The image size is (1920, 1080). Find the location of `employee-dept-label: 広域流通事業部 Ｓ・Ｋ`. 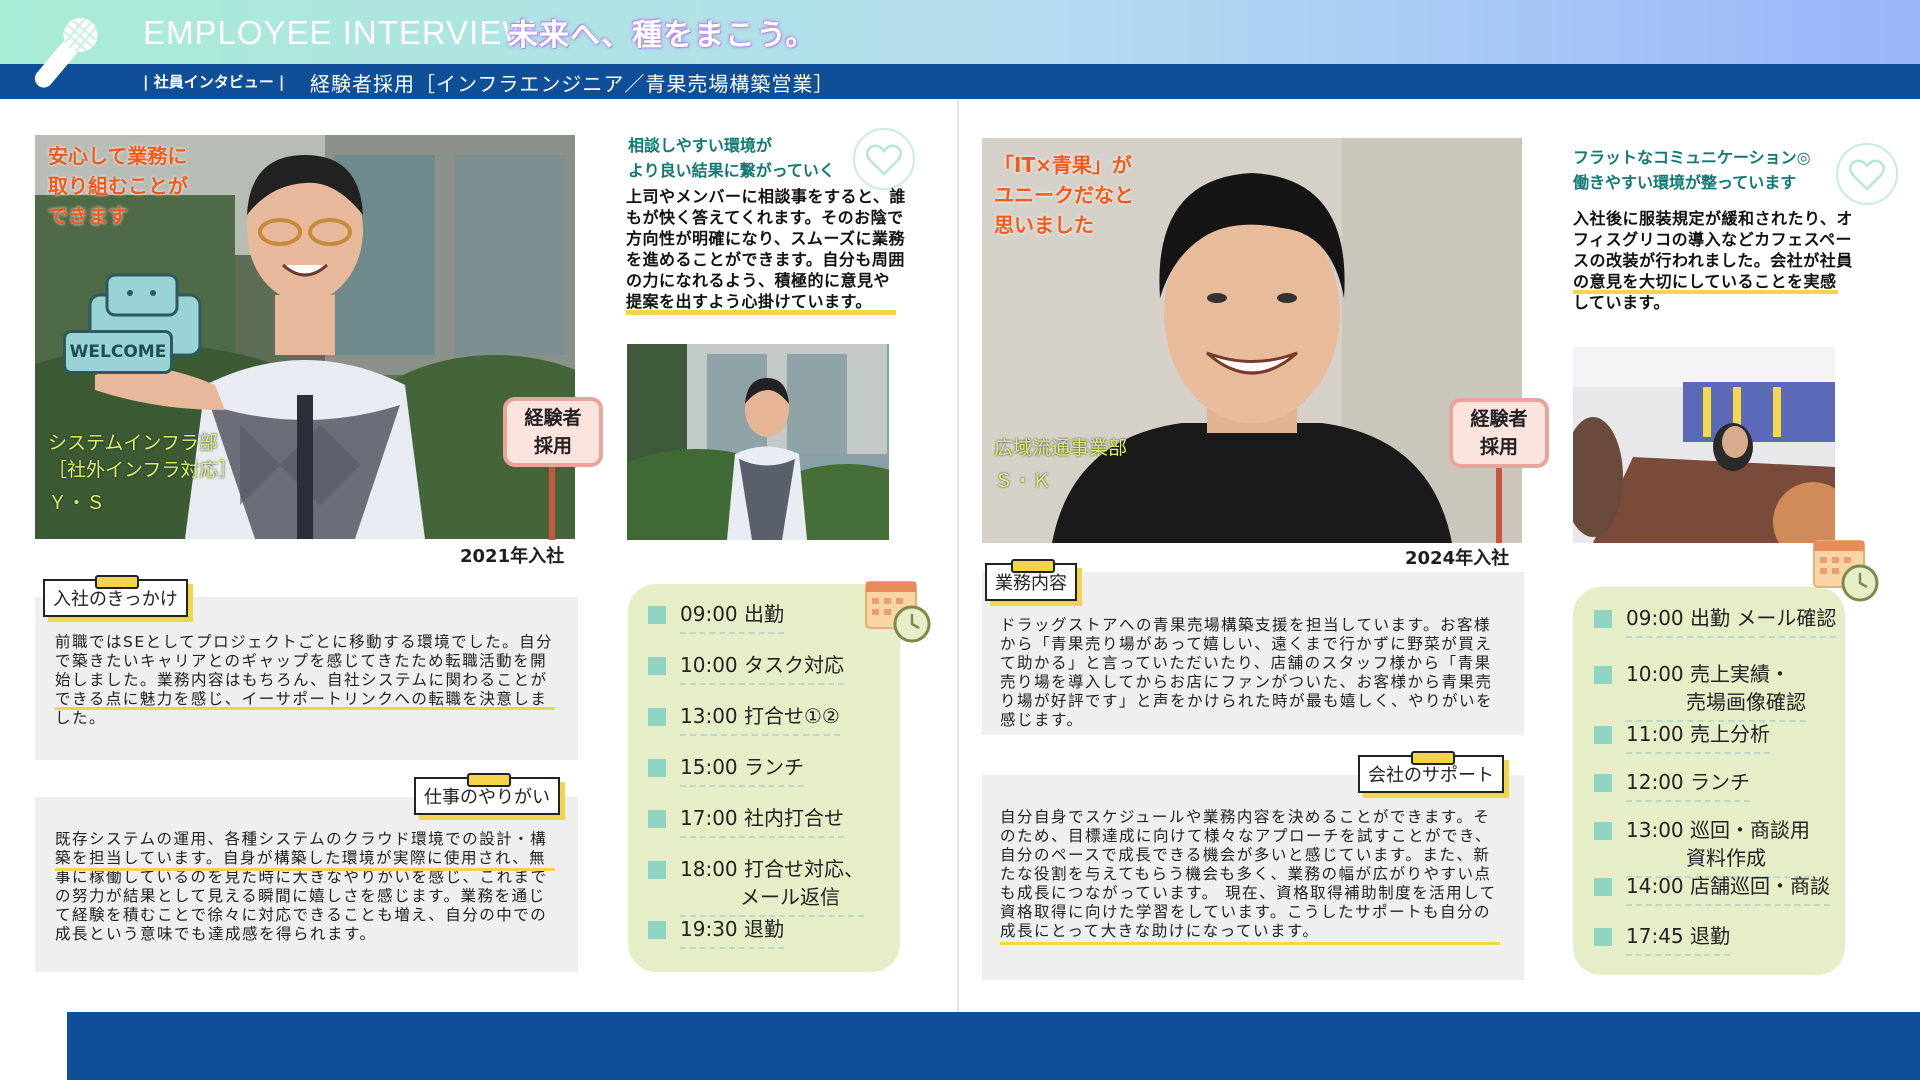

employee-dept-label: 広域流通事業部 Ｓ・Ｋ is located at coordinates (1060, 465).